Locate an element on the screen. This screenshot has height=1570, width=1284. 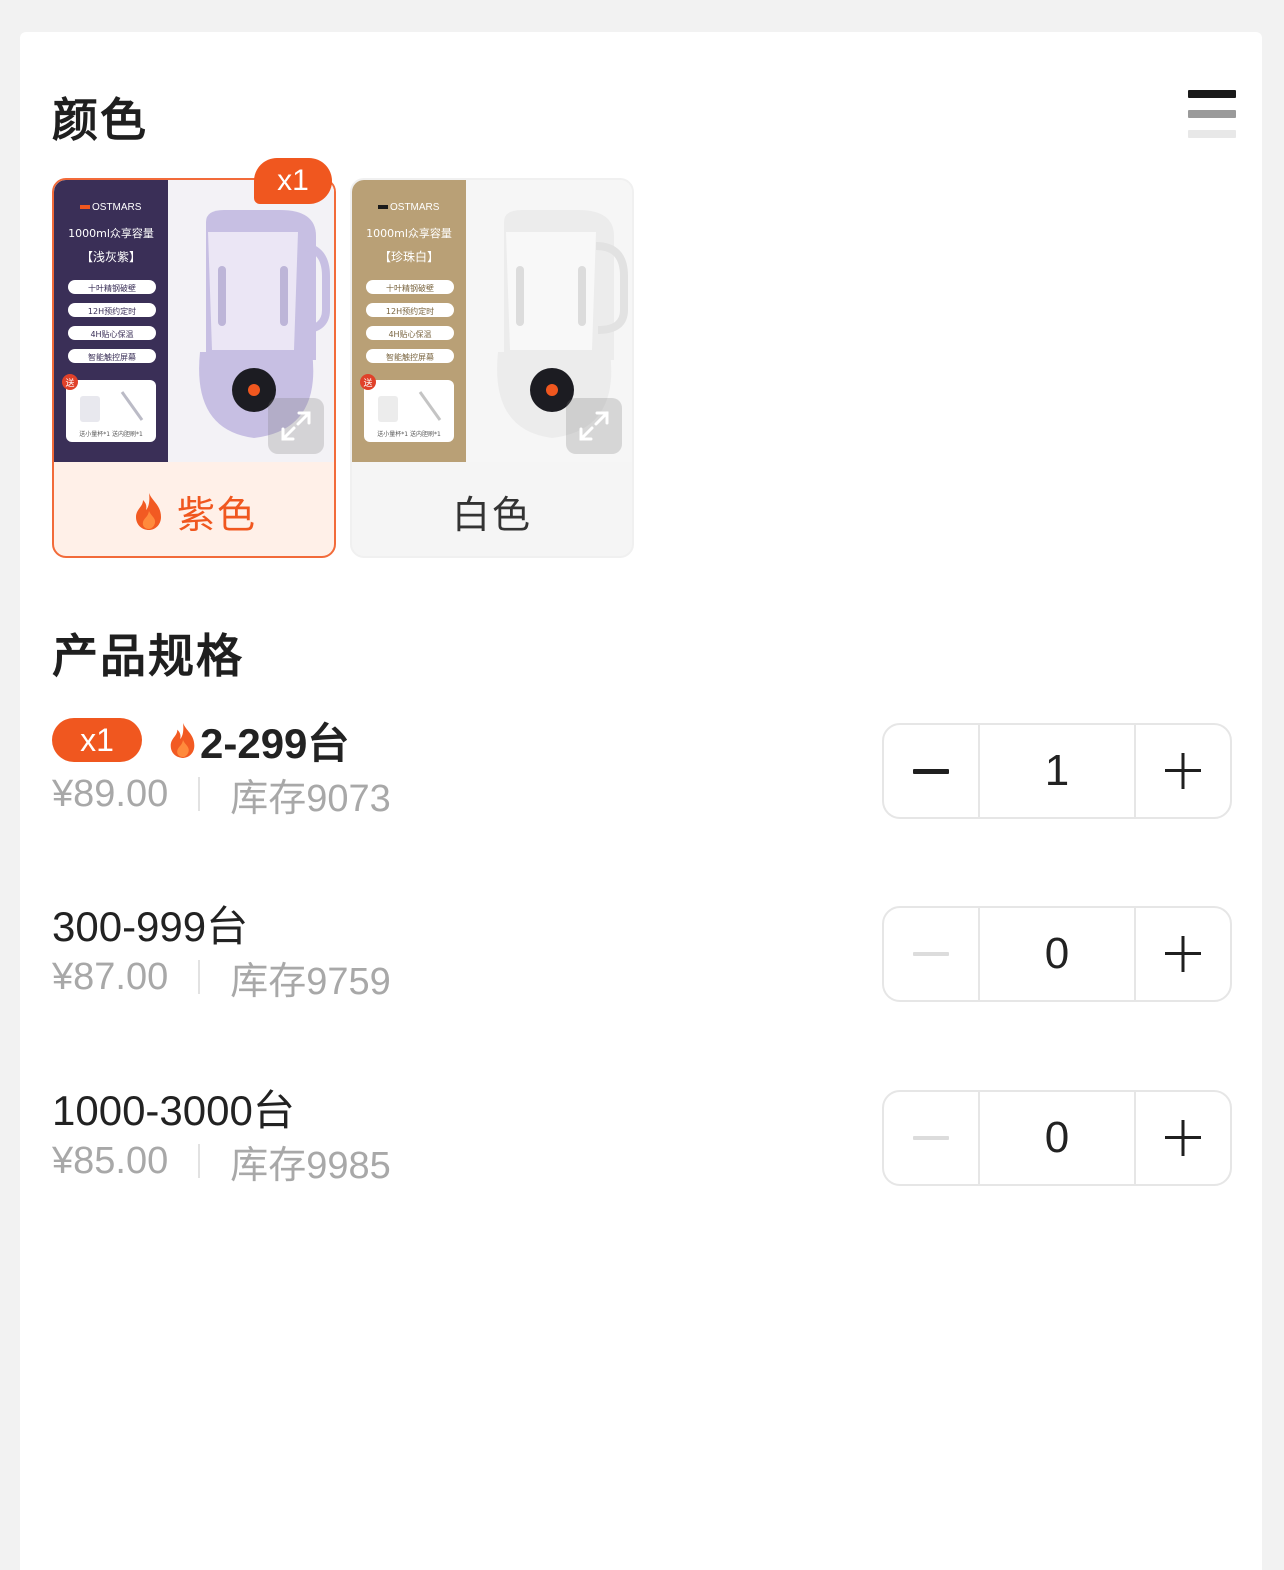
spec-name: 300-999台 is located at coordinates (150, 924).